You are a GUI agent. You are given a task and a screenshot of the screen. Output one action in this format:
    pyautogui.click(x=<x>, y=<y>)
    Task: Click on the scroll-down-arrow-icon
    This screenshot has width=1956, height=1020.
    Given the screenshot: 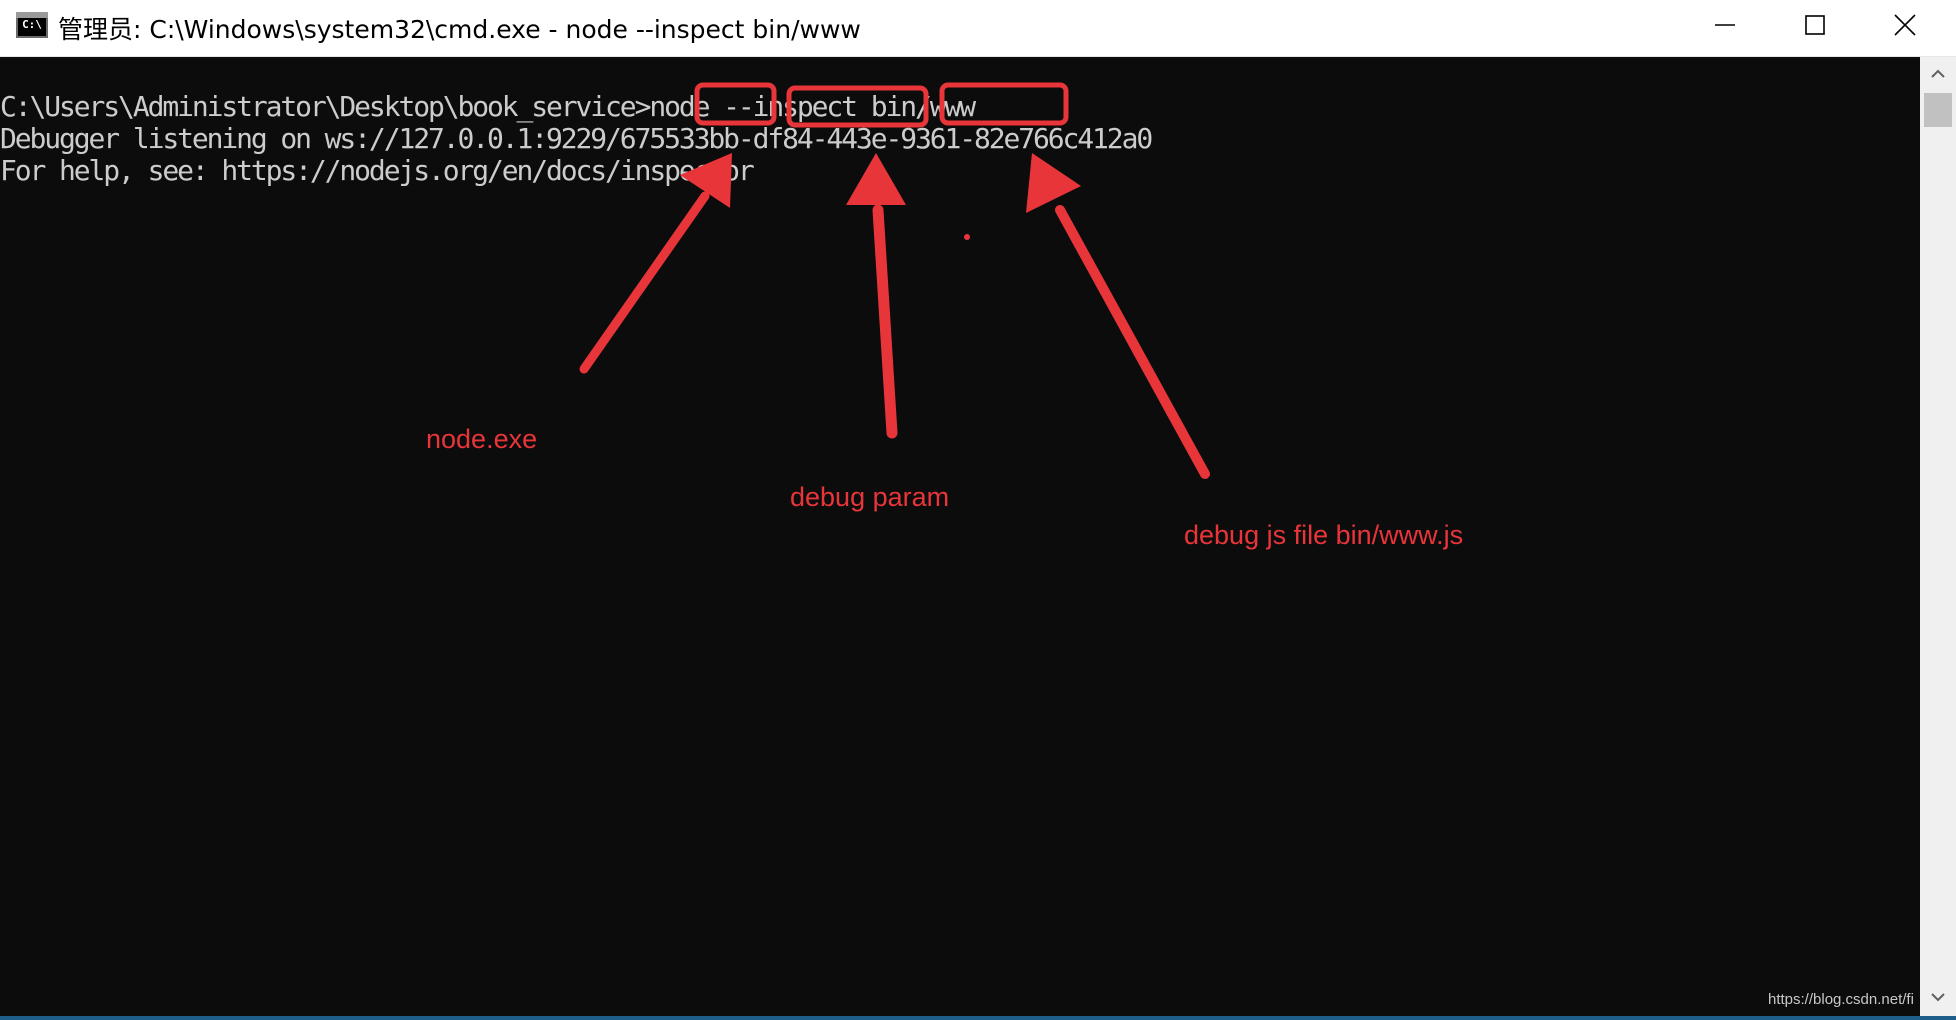 What is the action you would take?
    pyautogui.click(x=1938, y=997)
    